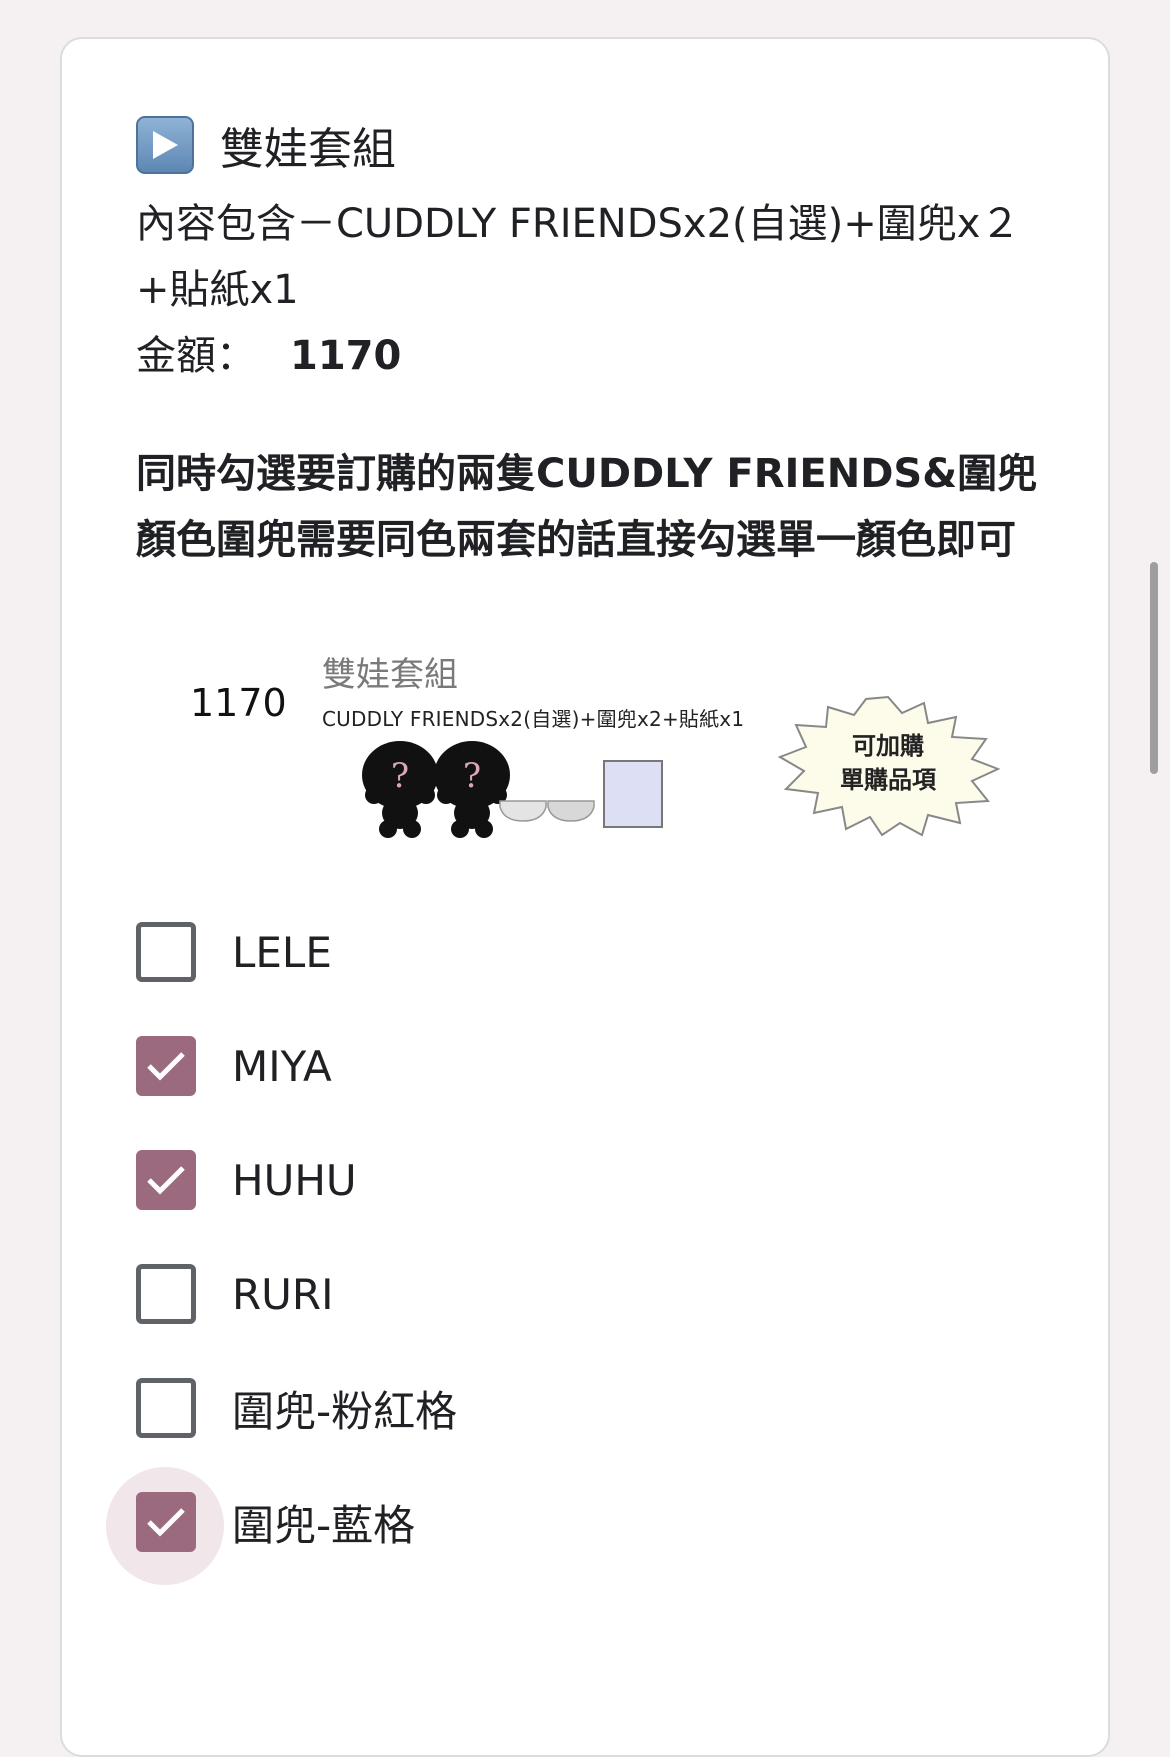 The image size is (1170, 1757). I want to click on doll-silhouette-1: ?, so click(400, 789).